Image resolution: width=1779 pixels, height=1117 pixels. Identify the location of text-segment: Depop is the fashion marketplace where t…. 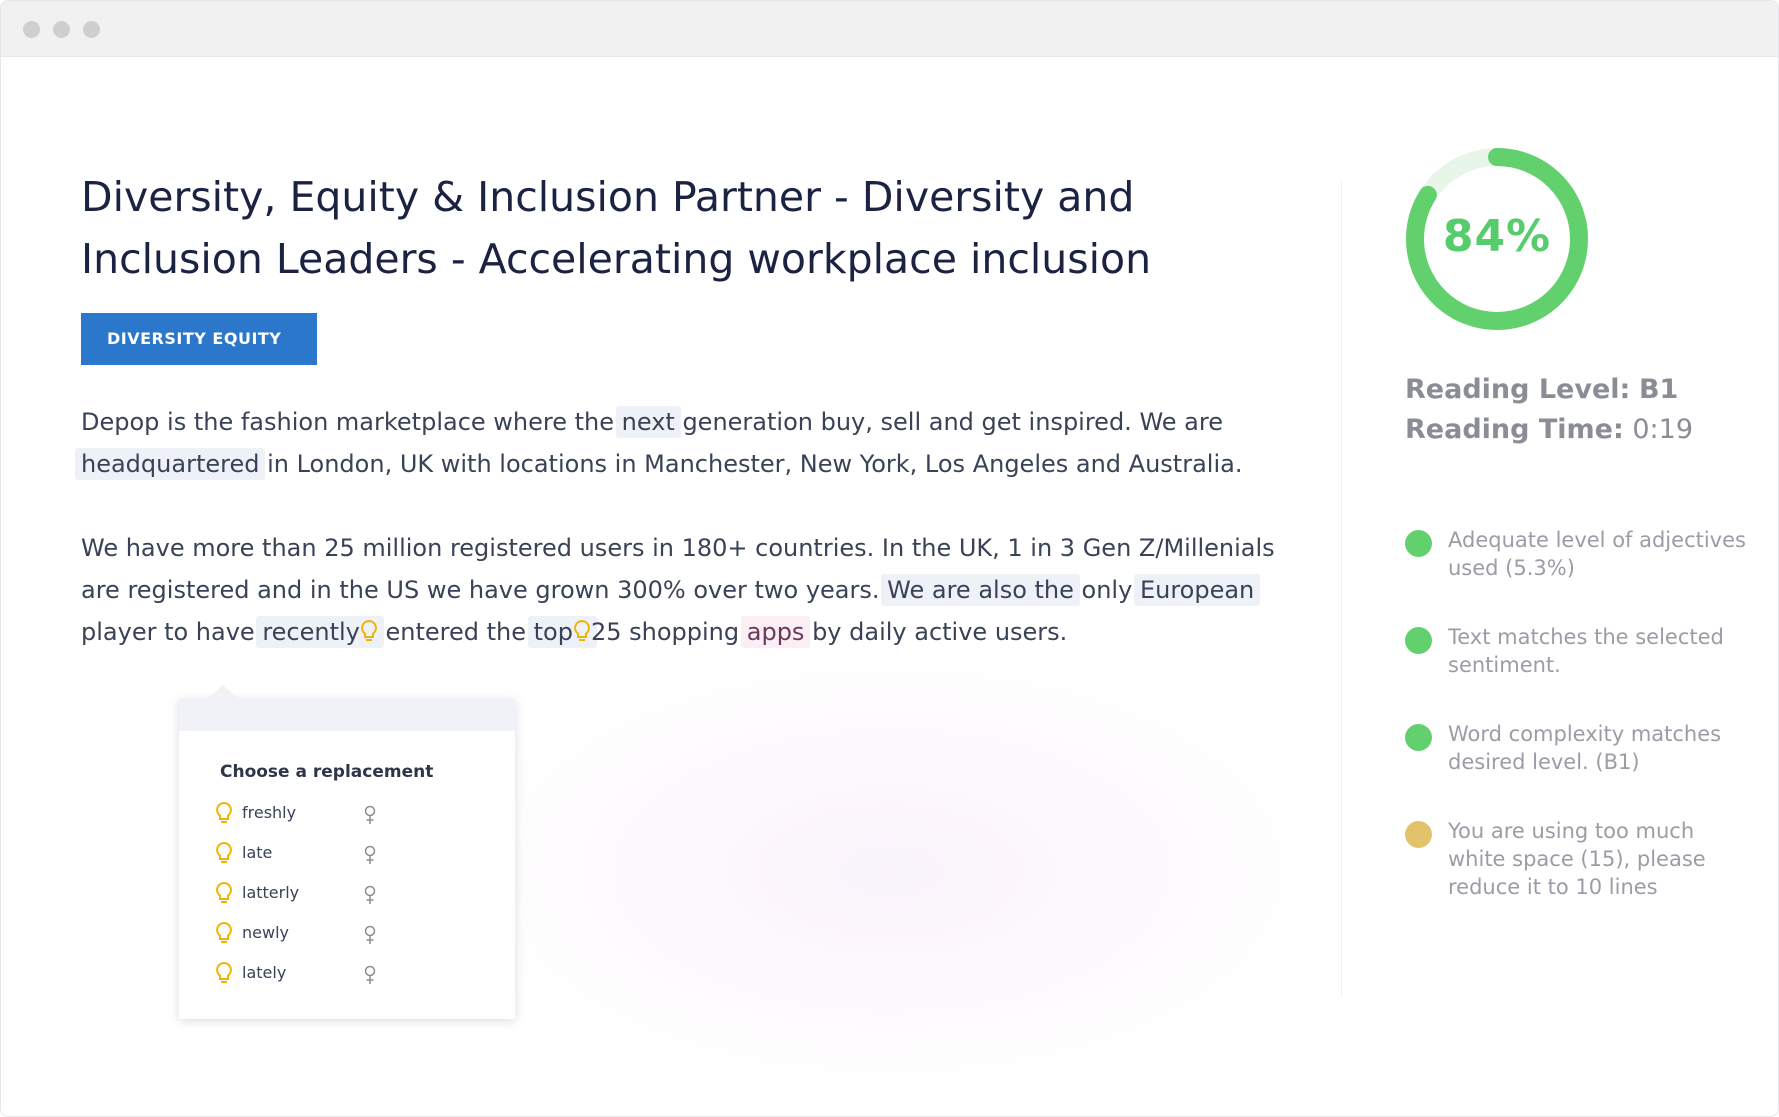
(351, 422).